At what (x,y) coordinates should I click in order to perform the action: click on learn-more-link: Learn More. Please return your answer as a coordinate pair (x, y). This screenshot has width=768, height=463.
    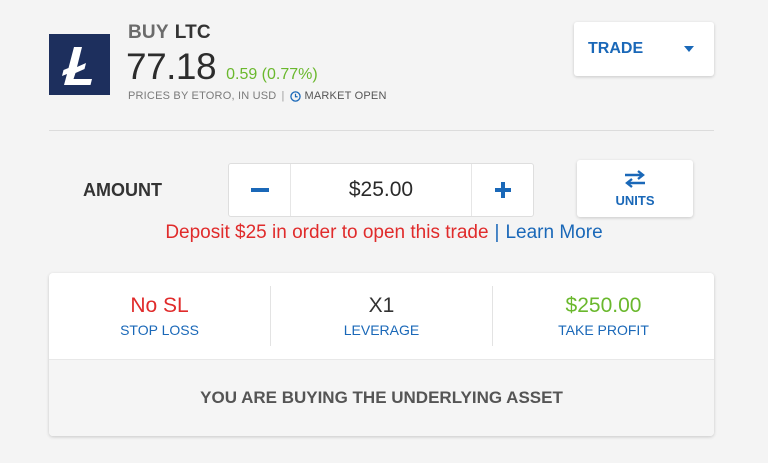
    Looking at the image, I should click on (553, 232).